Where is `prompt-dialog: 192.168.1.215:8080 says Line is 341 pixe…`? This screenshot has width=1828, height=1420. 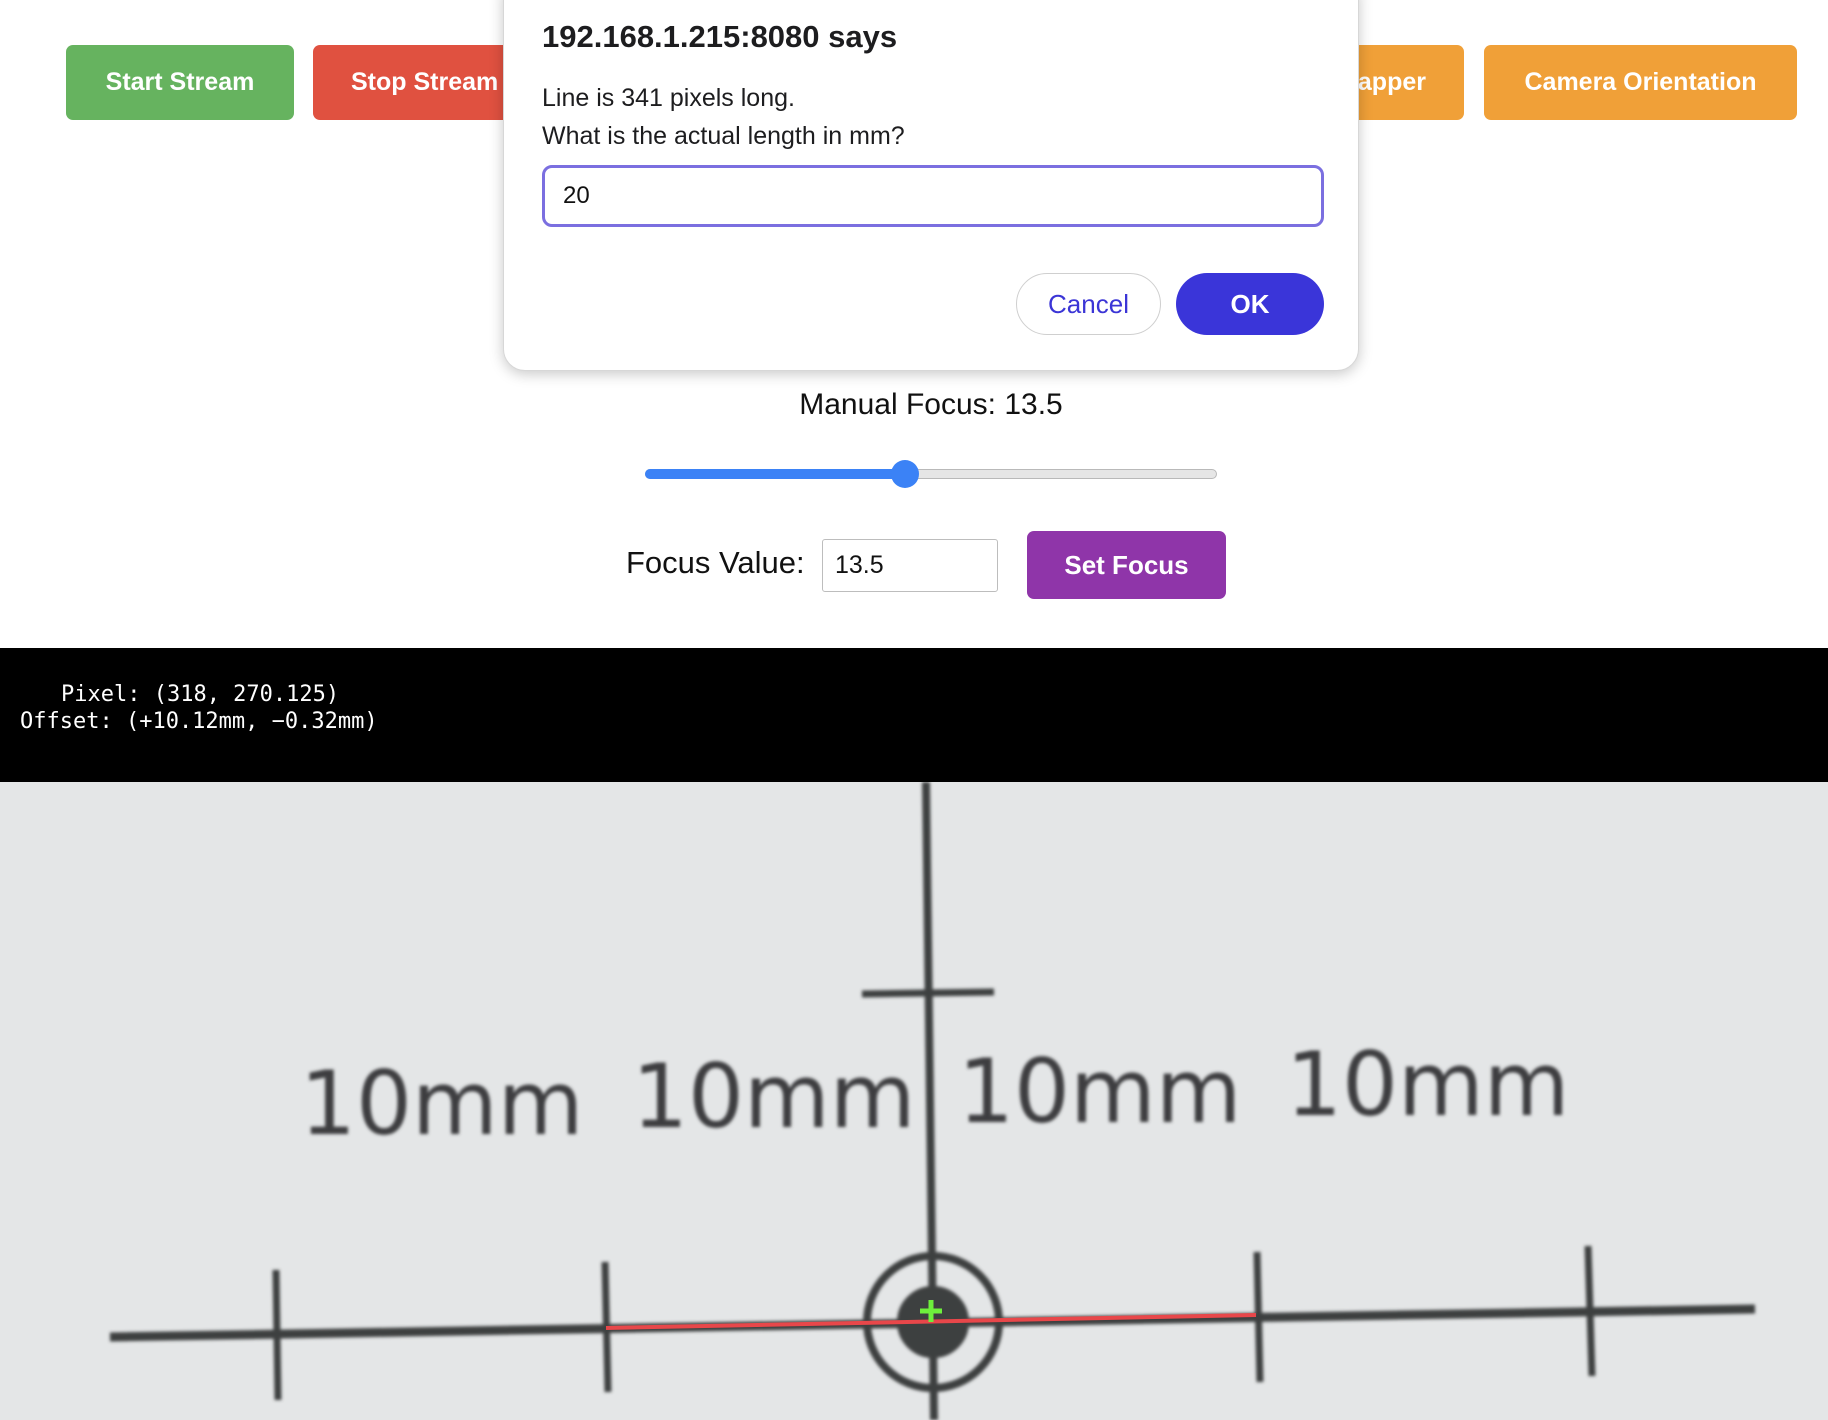 prompt-dialog: 192.168.1.215:8080 says Line is 341 pixe… is located at coordinates (931, 185).